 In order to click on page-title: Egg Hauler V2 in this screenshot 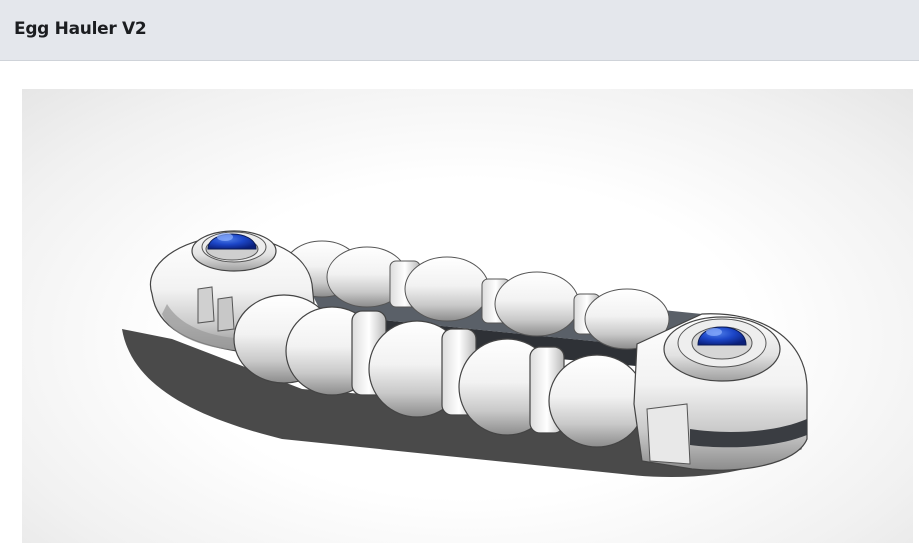, I will do `click(80, 29)`.